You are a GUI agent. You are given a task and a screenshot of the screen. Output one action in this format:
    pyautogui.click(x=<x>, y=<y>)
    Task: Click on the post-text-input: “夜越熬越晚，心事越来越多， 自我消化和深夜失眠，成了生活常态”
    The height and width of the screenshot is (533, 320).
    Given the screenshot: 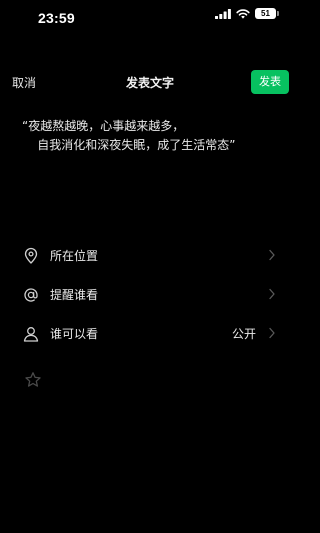 What is the action you would take?
    pyautogui.click(x=152, y=136)
    